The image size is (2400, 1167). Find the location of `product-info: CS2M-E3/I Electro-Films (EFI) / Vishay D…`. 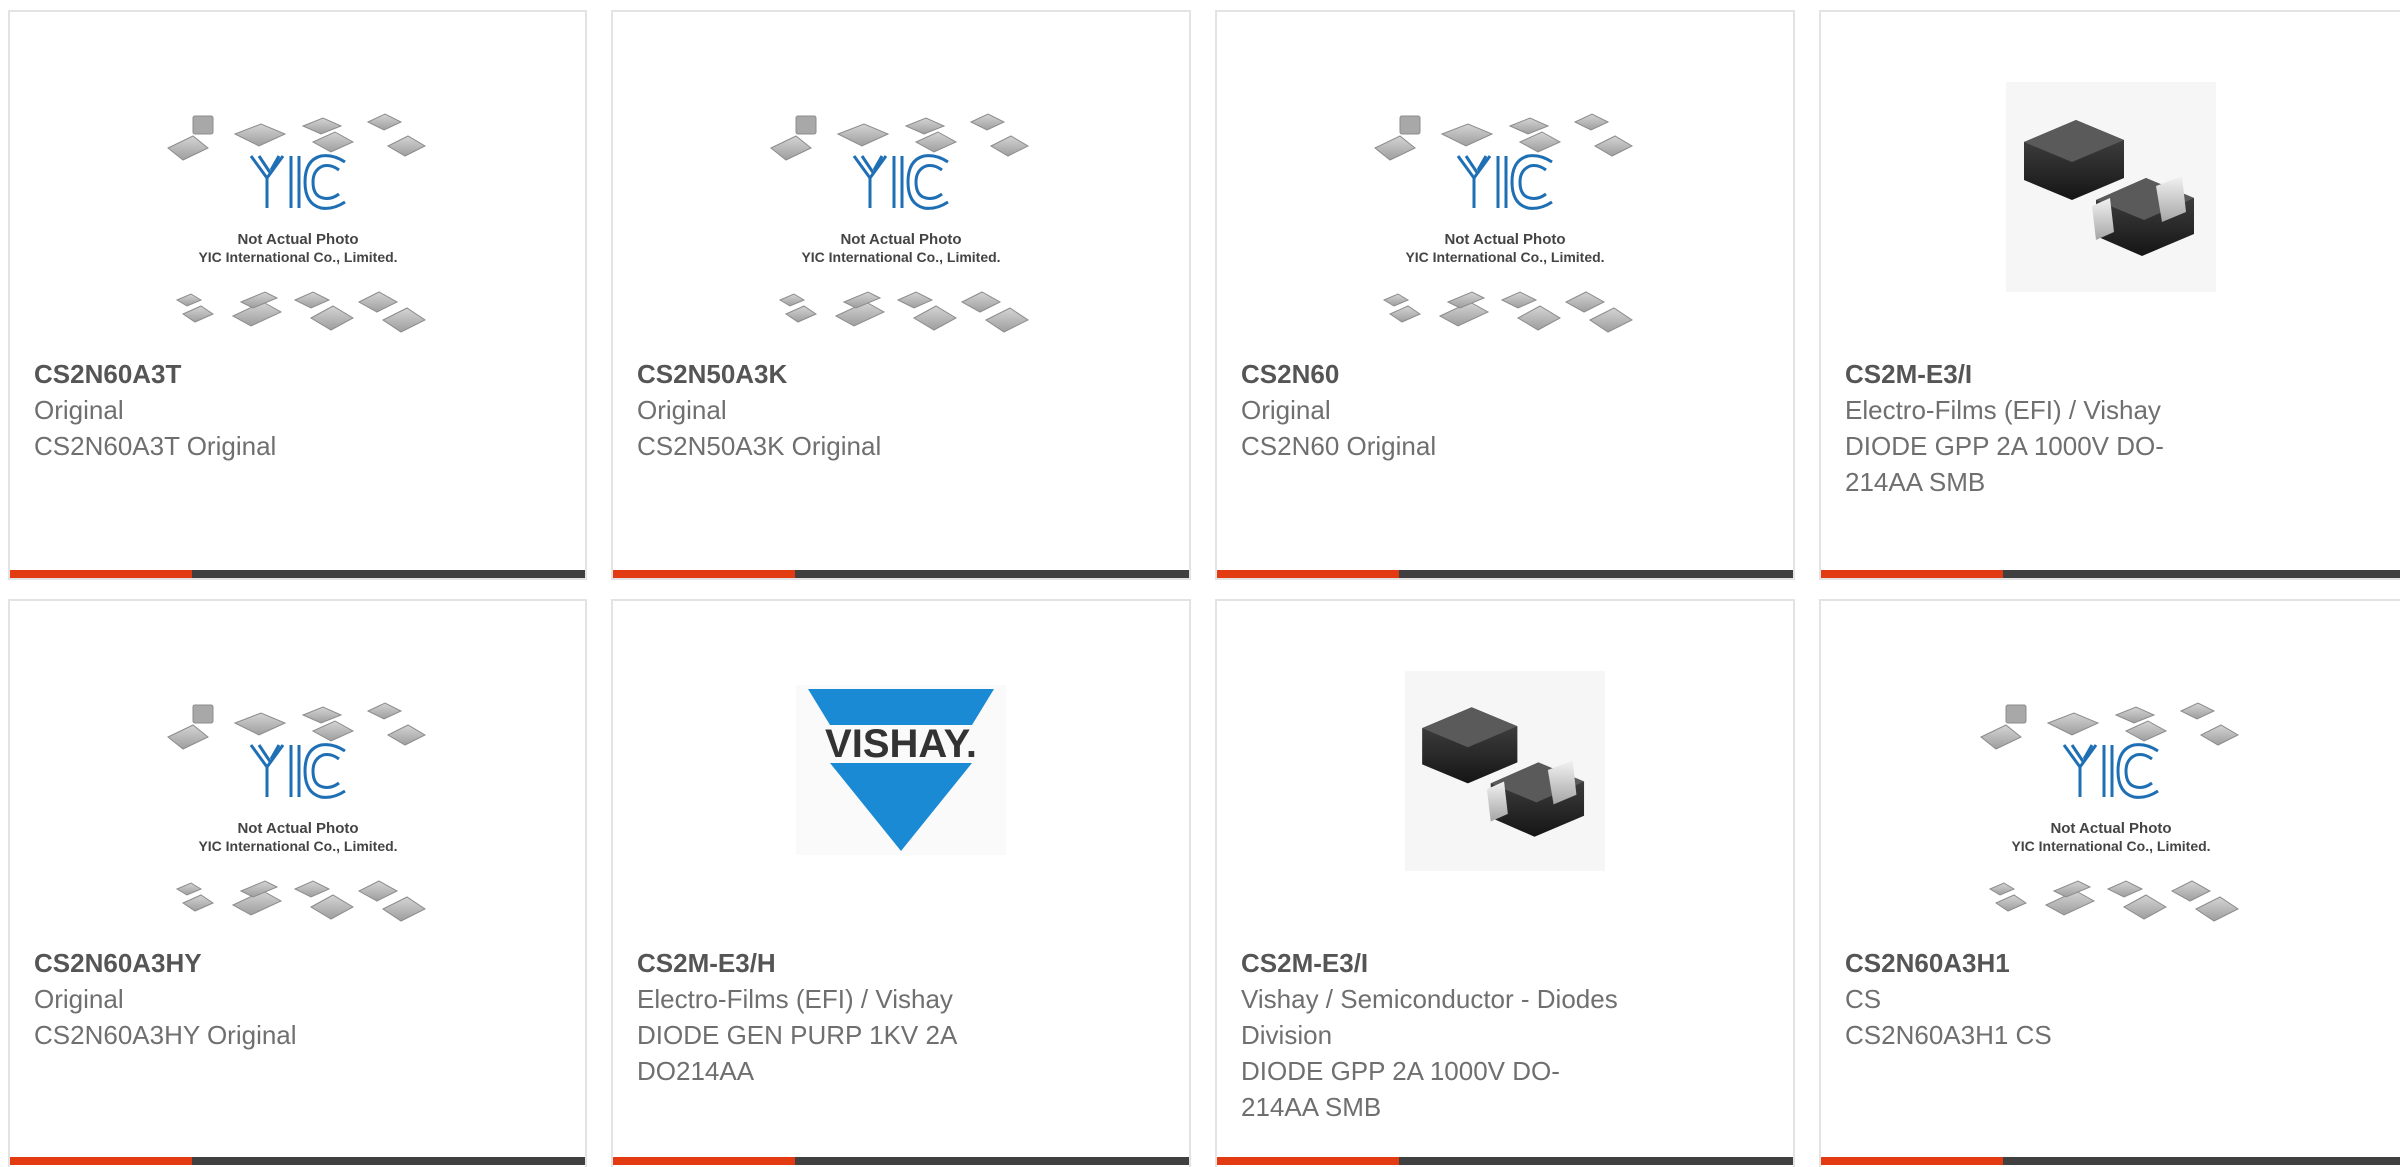

product-info: CS2M-E3/I Electro-Films (EFI) / Vishay D… is located at coordinates (2055, 428).